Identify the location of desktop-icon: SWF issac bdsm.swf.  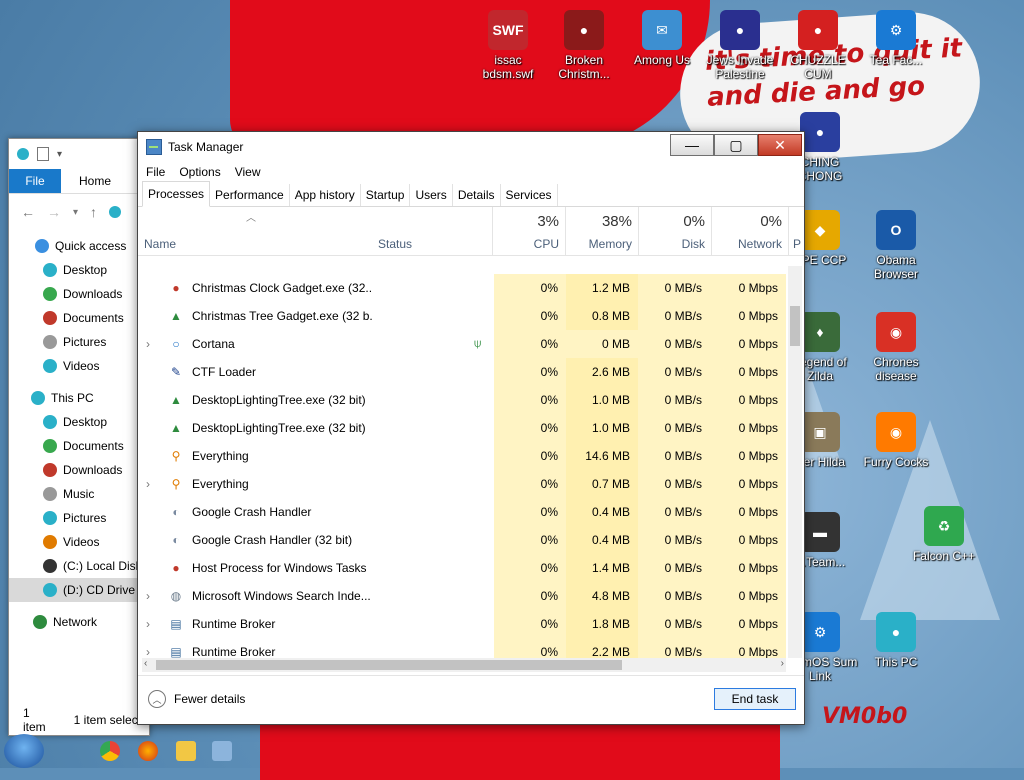
(508, 45).